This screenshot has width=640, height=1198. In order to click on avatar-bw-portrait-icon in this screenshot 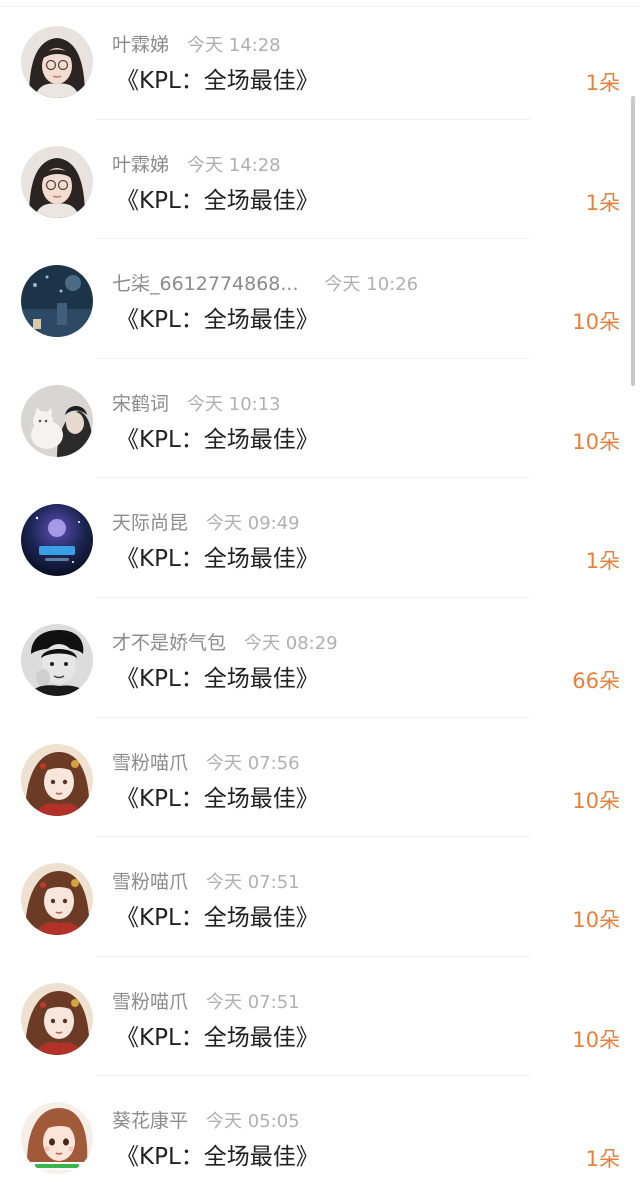, I will do `click(57, 660)`.